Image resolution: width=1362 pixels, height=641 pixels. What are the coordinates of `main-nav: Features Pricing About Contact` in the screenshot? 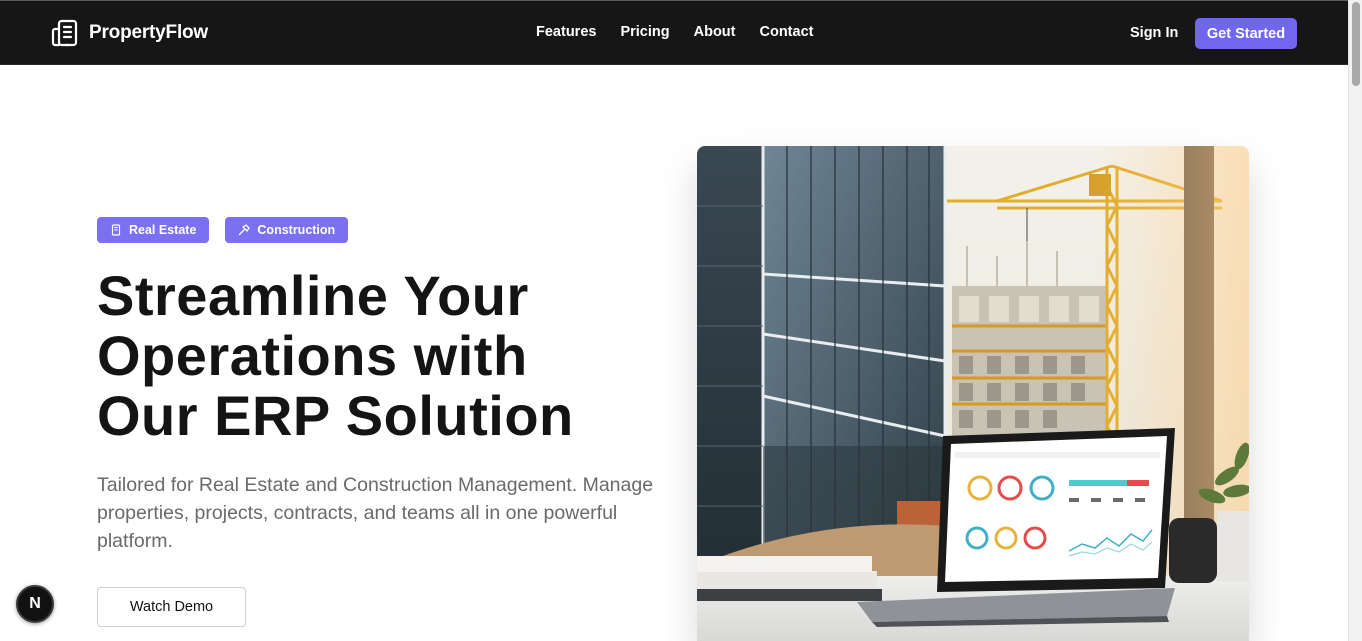 It's located at (674, 32).